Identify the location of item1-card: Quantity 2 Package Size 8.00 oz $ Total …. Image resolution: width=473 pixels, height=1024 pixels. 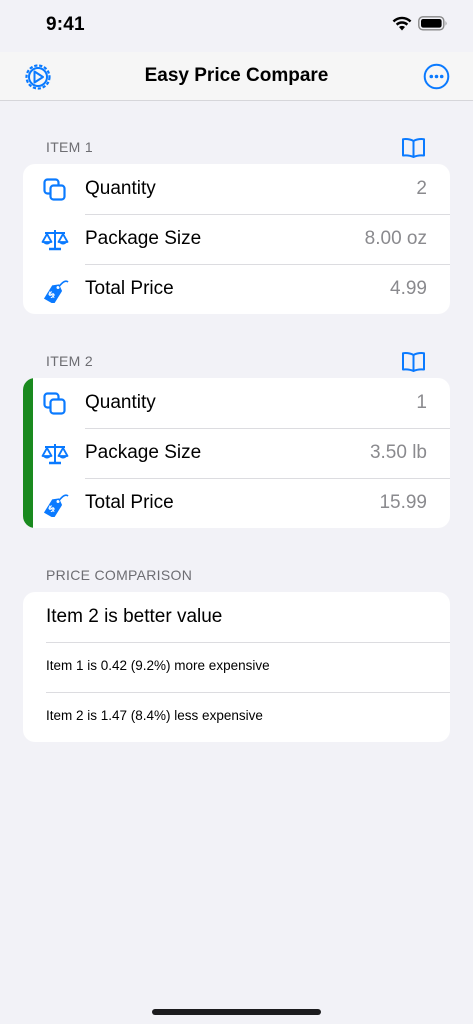
(236, 239).